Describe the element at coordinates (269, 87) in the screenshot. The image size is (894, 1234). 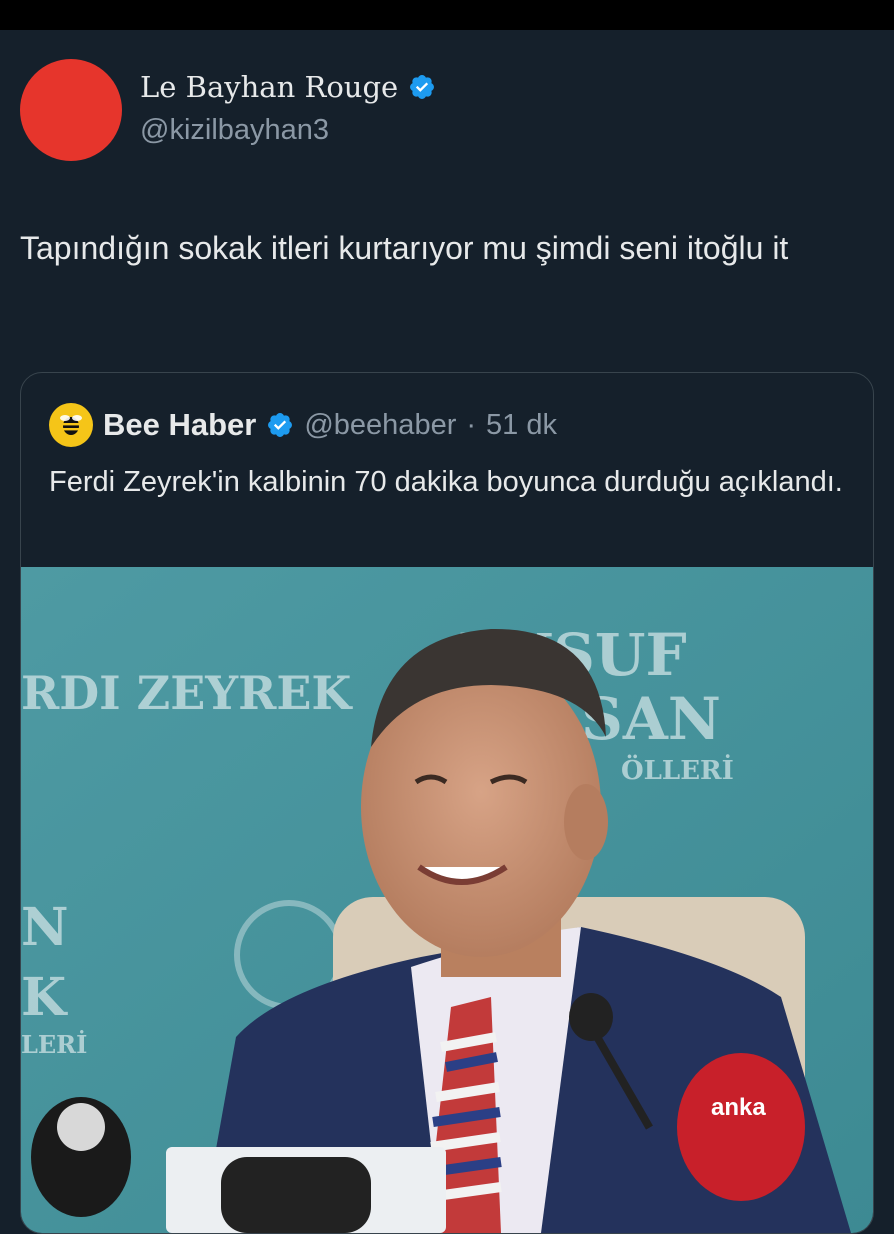
I see `author-display-name: Le Bayhan Rouge` at that location.